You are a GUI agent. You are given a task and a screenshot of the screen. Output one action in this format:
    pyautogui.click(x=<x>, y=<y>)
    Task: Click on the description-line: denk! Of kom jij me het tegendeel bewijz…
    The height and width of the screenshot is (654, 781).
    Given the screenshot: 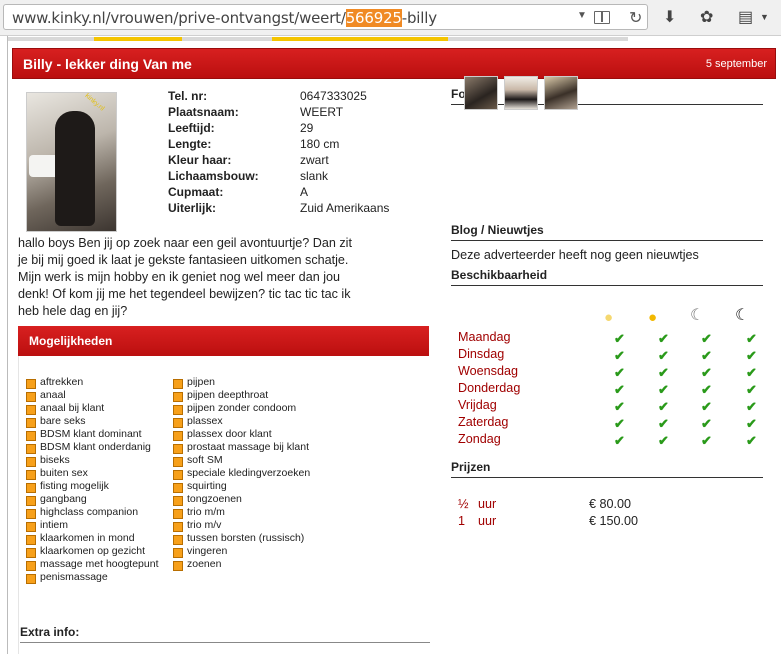 What is the action you would take?
    pyautogui.click(x=184, y=294)
    